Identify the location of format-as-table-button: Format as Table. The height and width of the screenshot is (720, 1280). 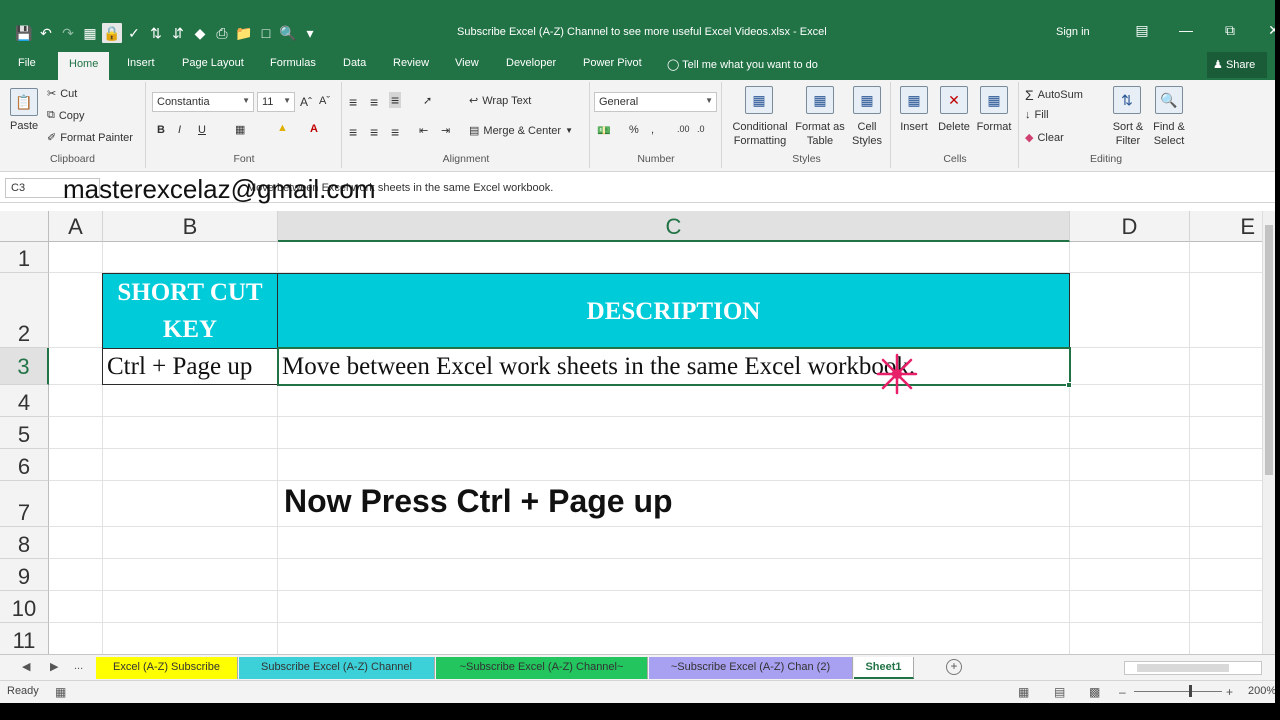
(820, 134).